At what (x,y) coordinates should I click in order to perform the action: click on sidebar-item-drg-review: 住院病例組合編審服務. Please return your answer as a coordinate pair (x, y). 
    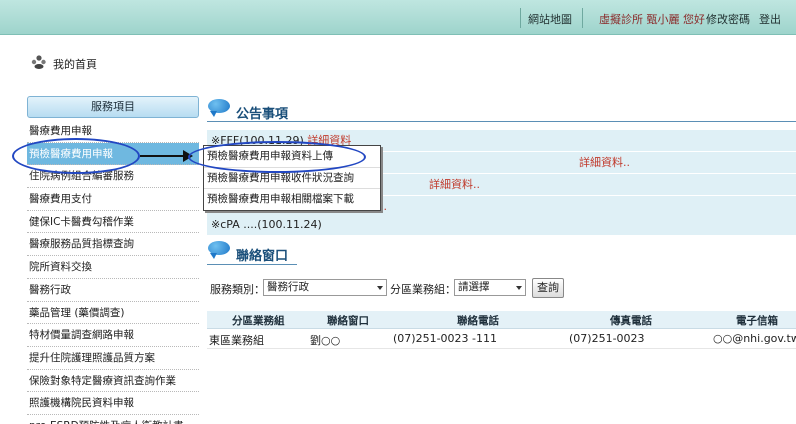
    Looking at the image, I should click on (113, 177).